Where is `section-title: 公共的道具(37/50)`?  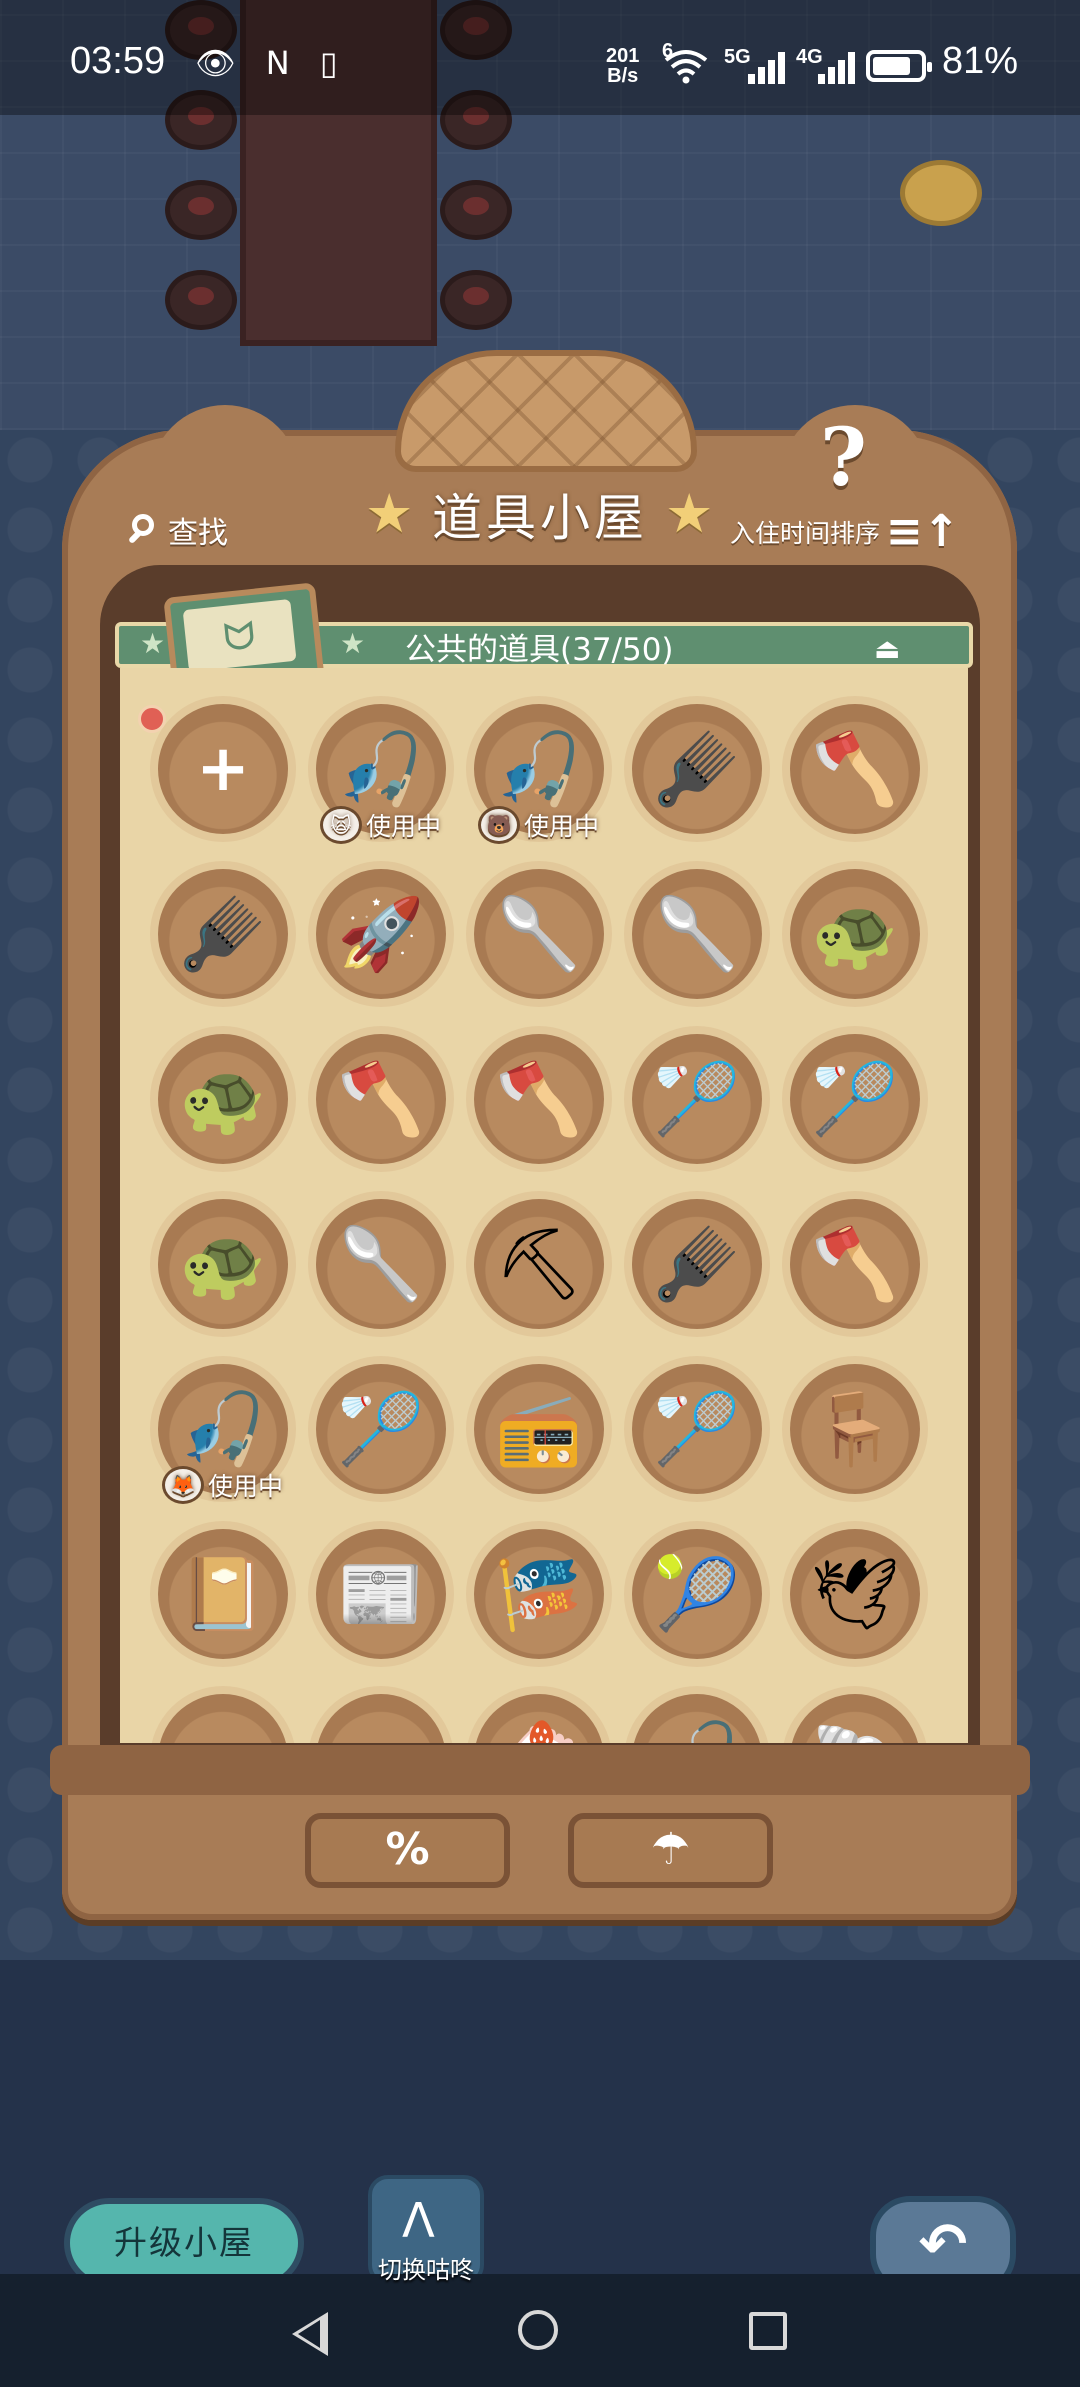 section-title: 公共的道具(37/50) is located at coordinates (539, 650).